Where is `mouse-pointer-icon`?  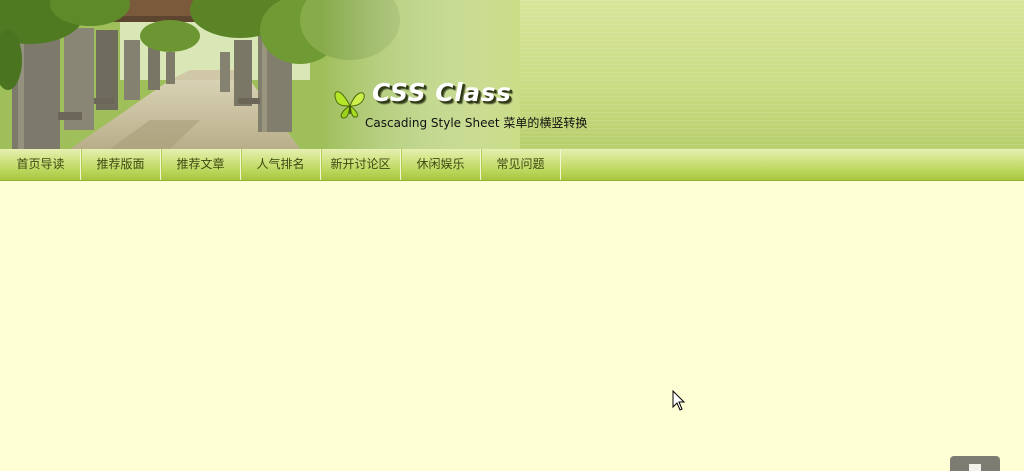 mouse-pointer-icon is located at coordinates (679, 401).